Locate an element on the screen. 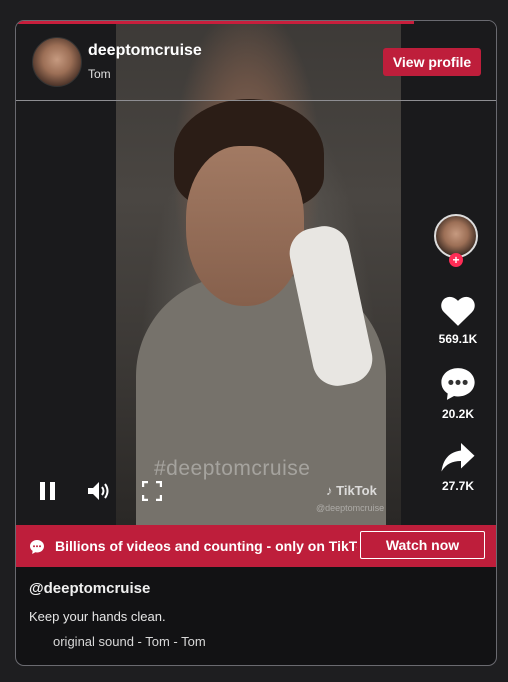 This screenshot has height=682, width=508. video-left-shade is located at coordinates (66, 273).